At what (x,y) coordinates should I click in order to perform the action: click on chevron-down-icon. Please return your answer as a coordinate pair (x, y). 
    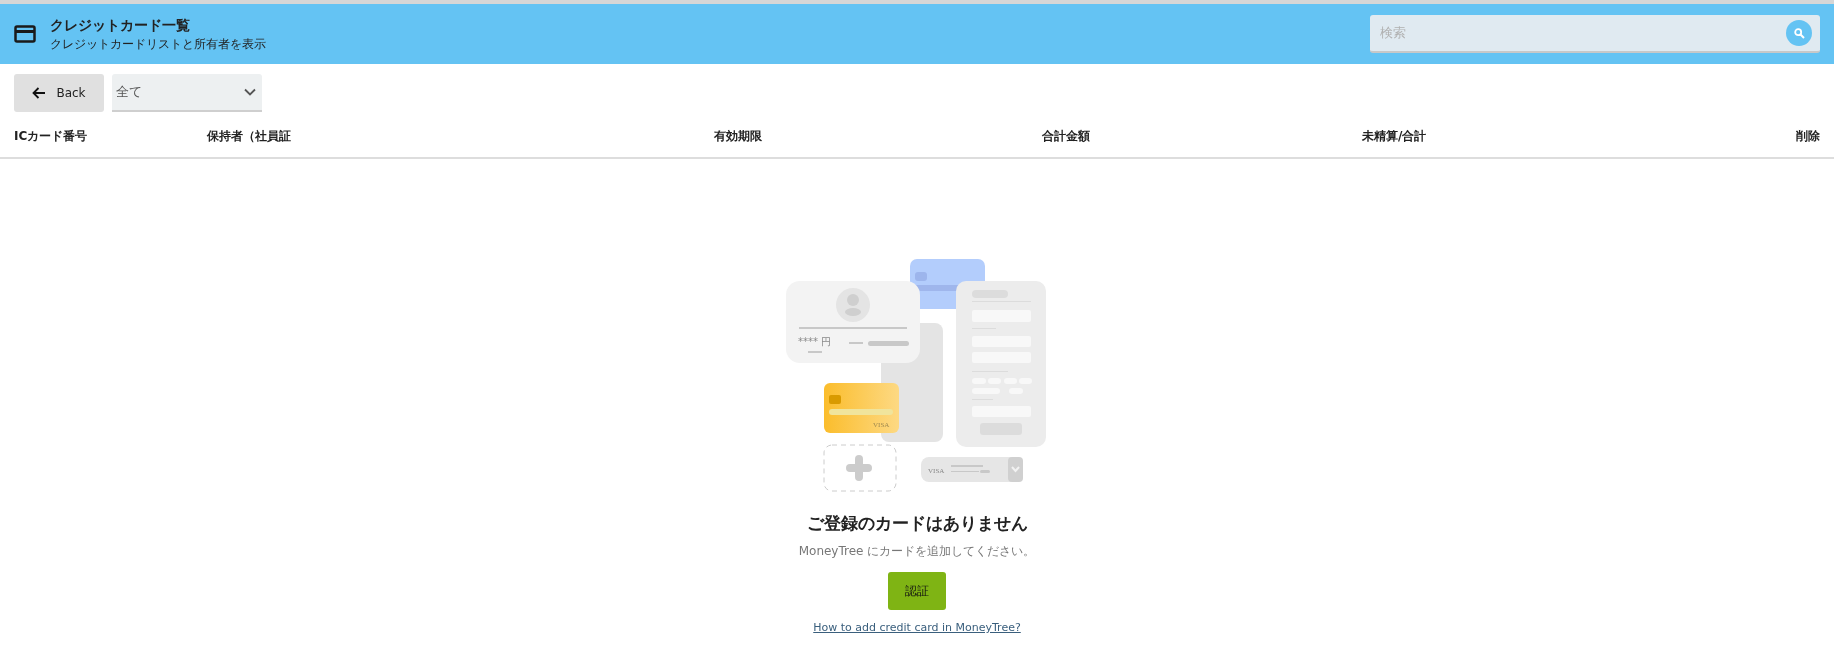
    Looking at the image, I should click on (250, 92).